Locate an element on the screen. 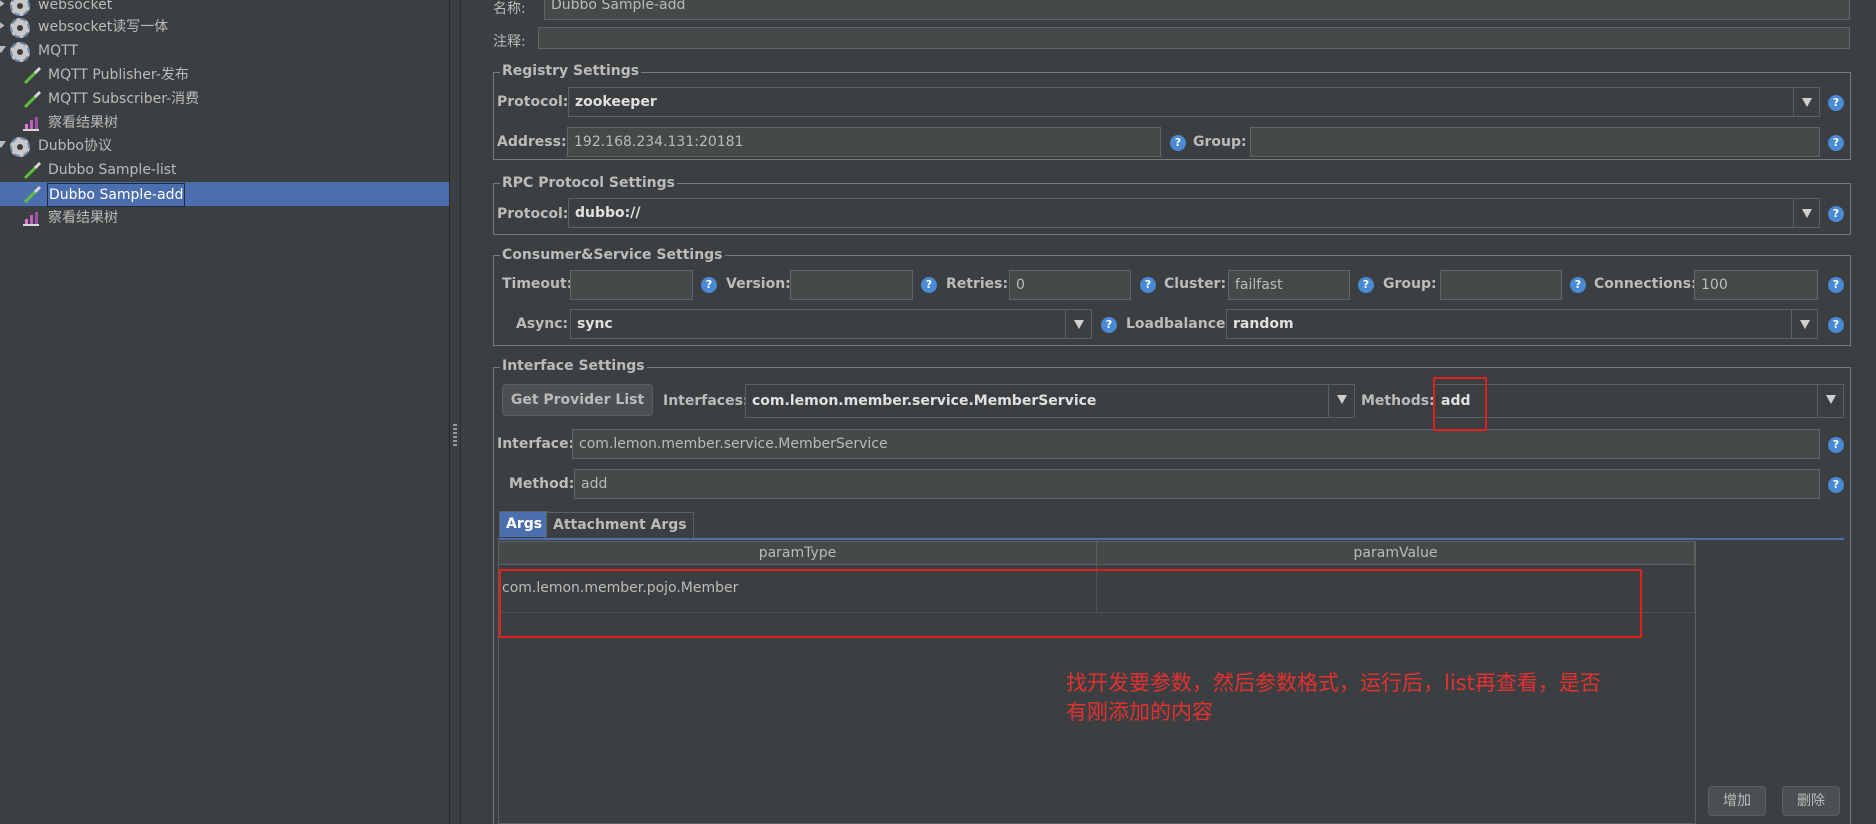 The image size is (1876, 824). tree-item-websocket-rw: websocket读写一体 is located at coordinates (224, 27).